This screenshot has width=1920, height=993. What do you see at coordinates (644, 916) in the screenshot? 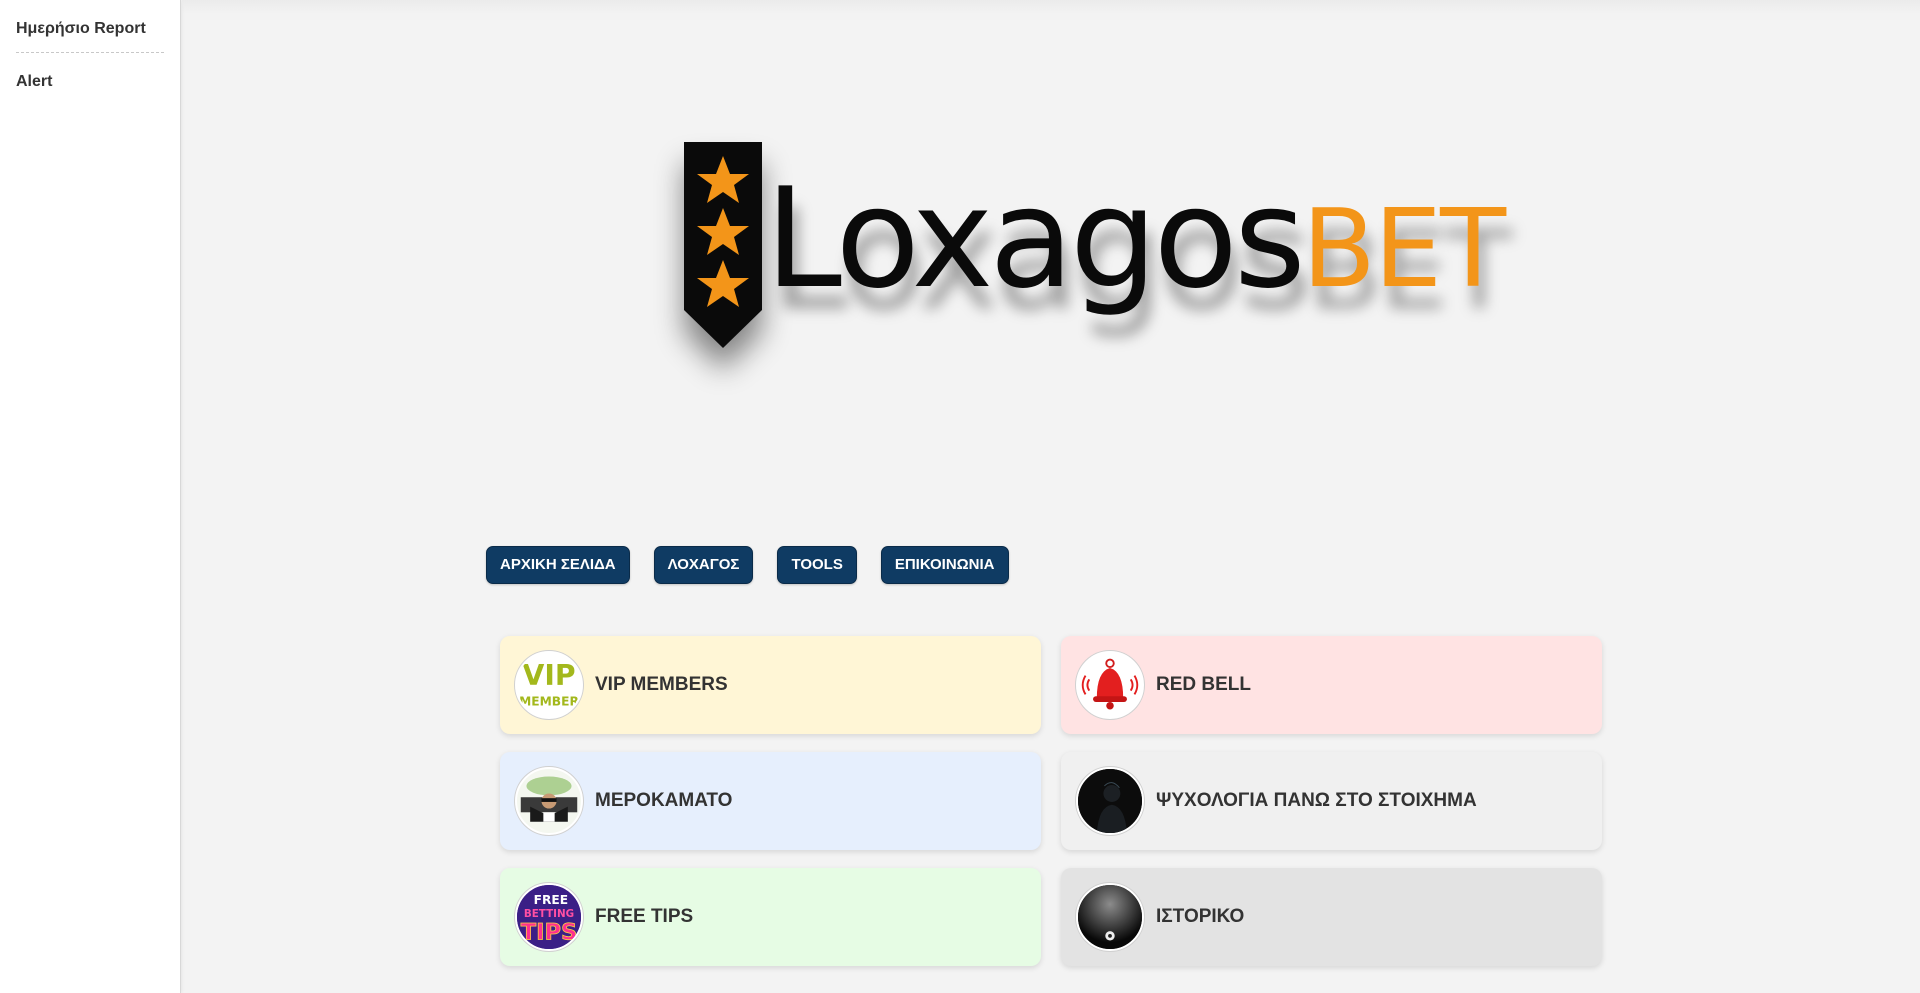
I see `card-label: FREE TIPS` at bounding box center [644, 916].